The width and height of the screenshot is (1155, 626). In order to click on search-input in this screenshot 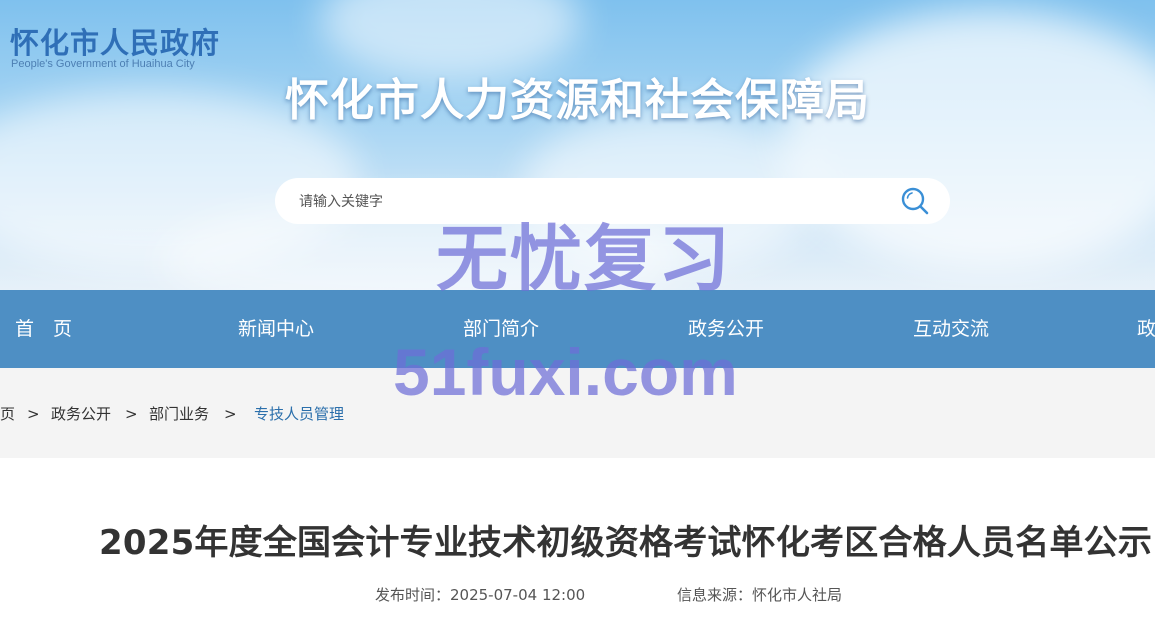, I will do `click(589, 202)`.